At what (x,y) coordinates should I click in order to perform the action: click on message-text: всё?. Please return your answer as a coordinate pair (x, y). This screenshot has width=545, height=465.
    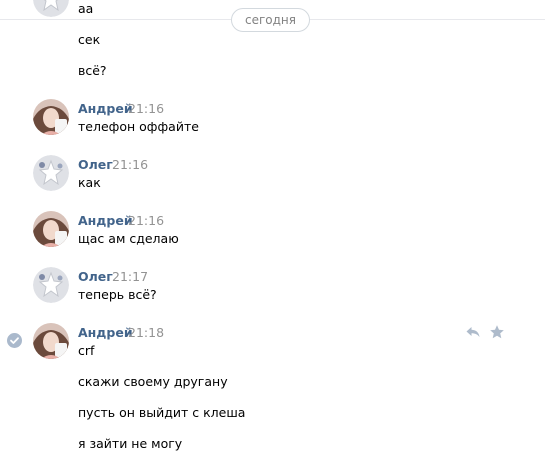
    Looking at the image, I should click on (92, 70).